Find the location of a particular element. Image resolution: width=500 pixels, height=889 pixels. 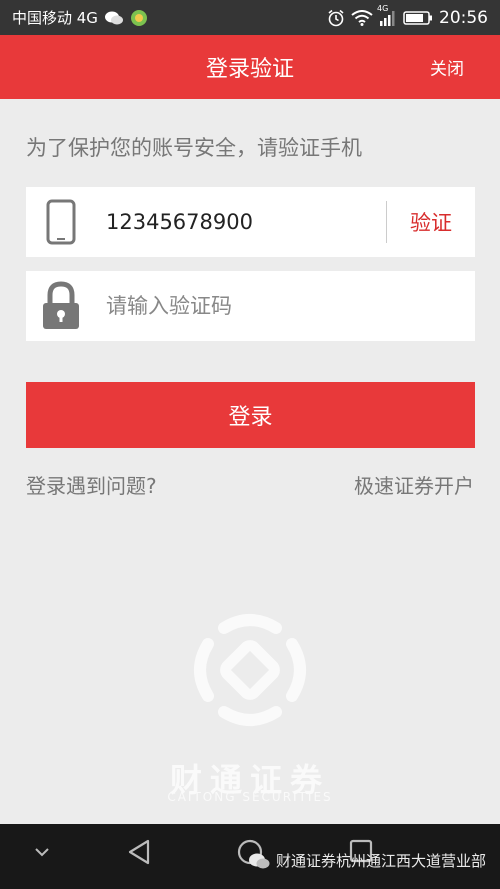

wifi-icon is located at coordinates (362, 17).